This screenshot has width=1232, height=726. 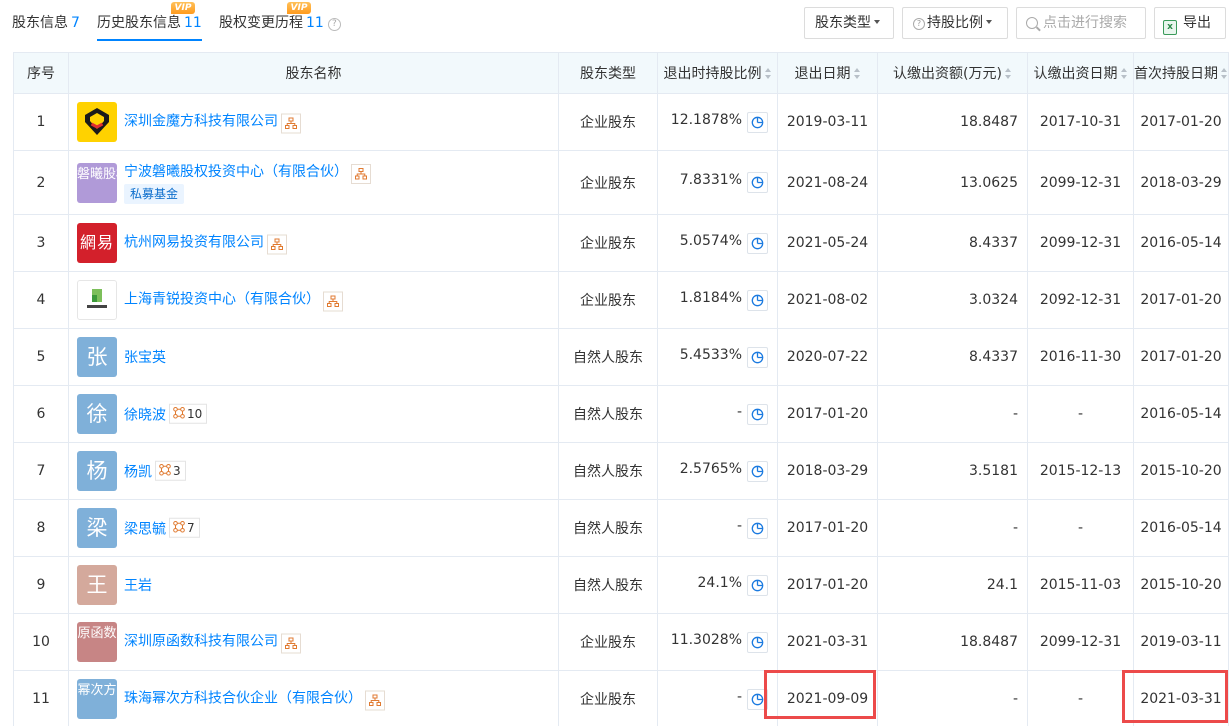 What do you see at coordinates (827, 182) in the screenshot?
I see `exit-date: 2021-08-24` at bounding box center [827, 182].